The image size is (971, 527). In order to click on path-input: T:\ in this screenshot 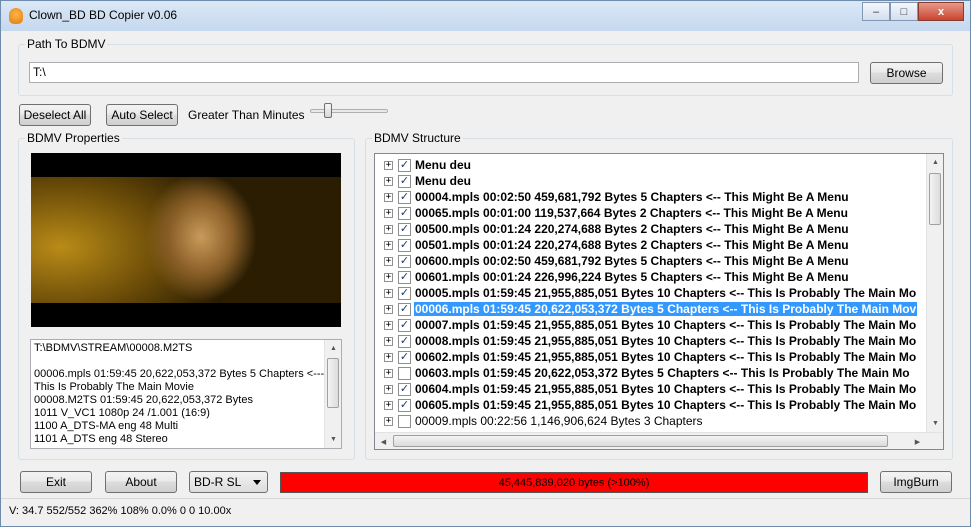, I will do `click(444, 72)`.